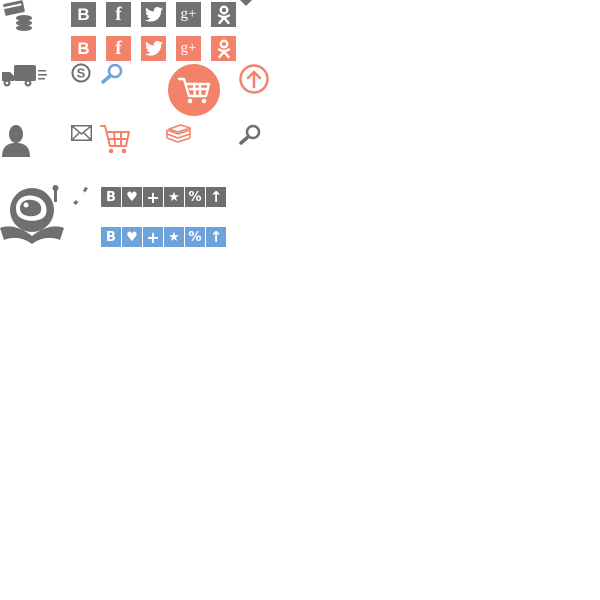 The image size is (600, 600). I want to click on action-gray-arrow-up: ↑, so click(216, 197).